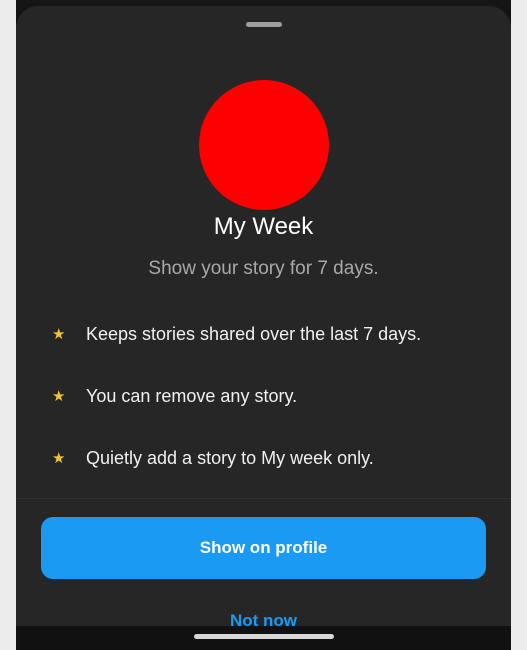  I want to click on not-now-button: Not now, so click(263, 618).